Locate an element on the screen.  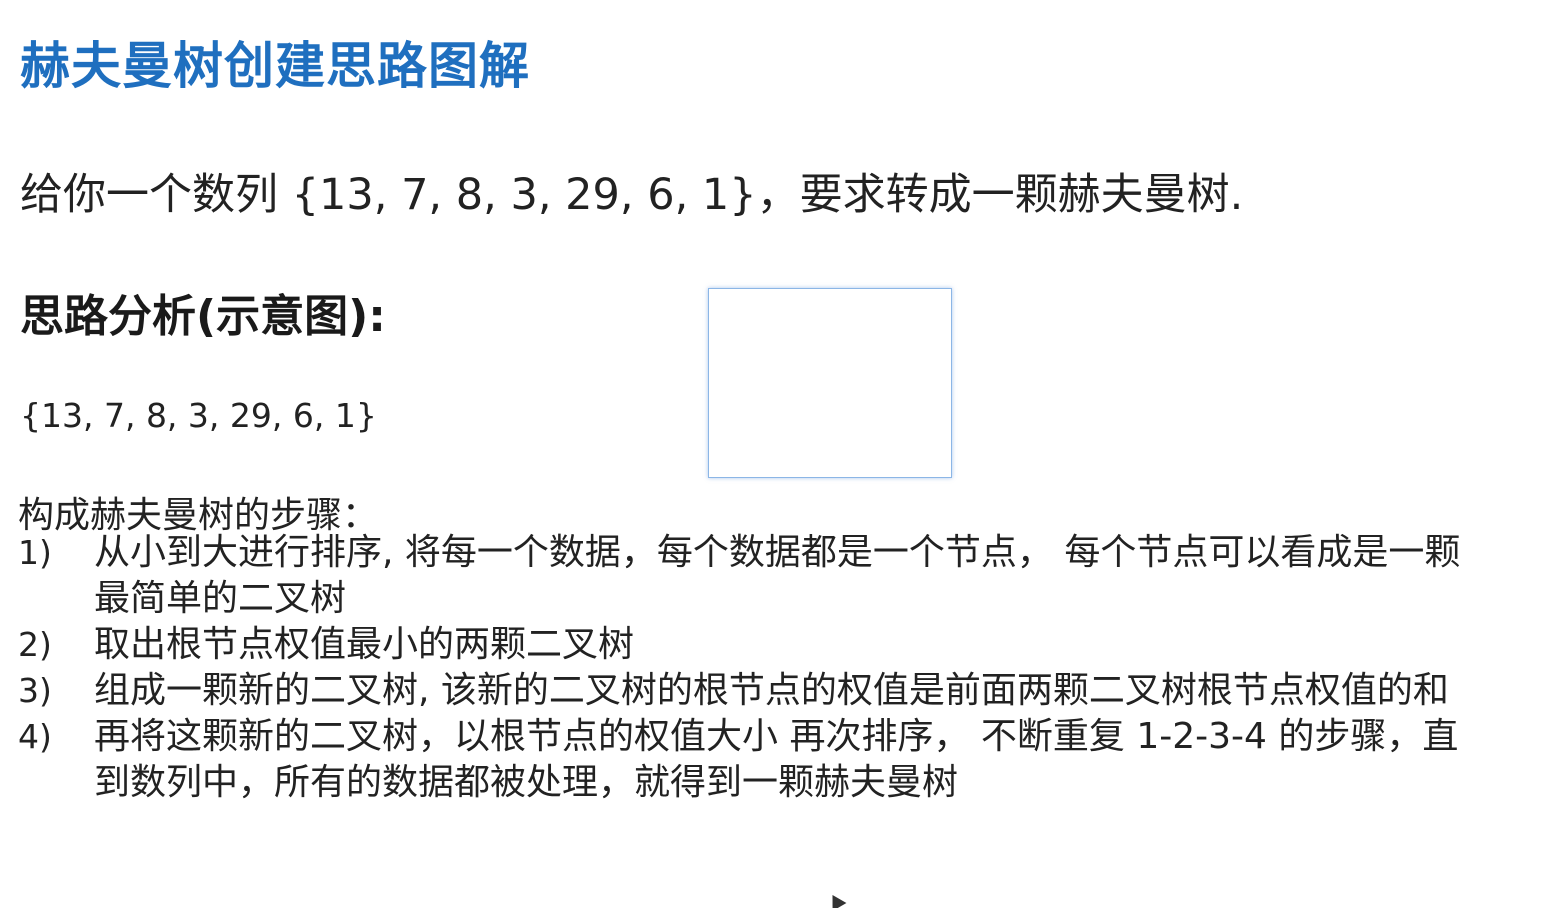
step-item: 2) 取出根节点权值最小的两颗二叉树 is located at coordinates (768, 645).